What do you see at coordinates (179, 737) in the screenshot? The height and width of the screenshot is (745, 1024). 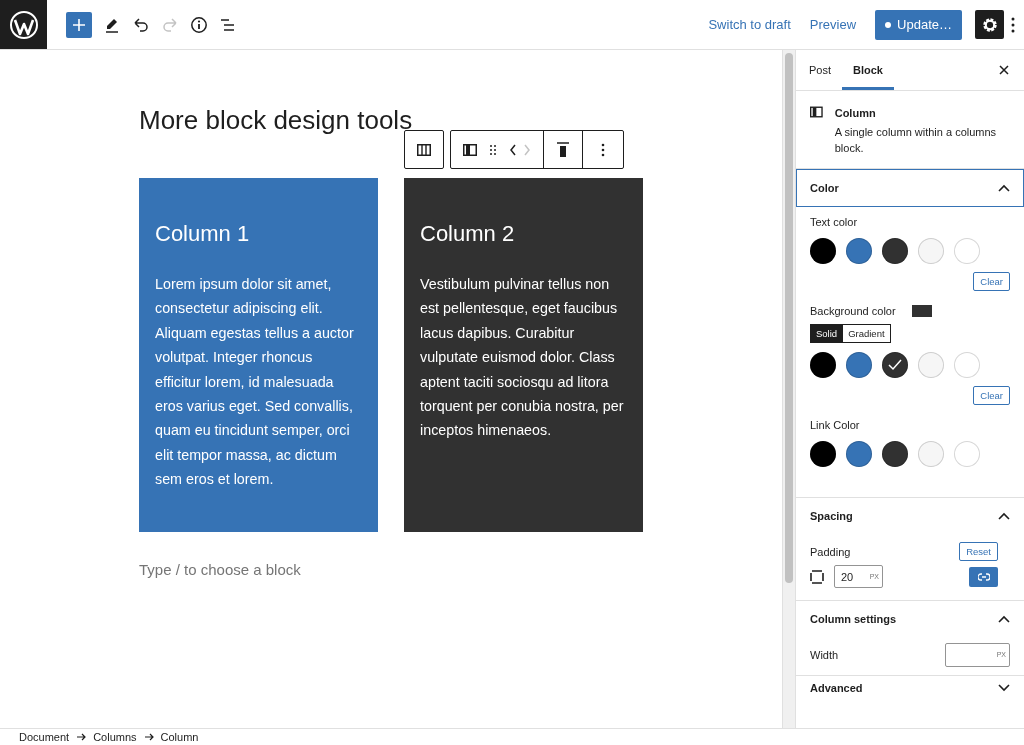 I see `breadcrumb-link: Column` at bounding box center [179, 737].